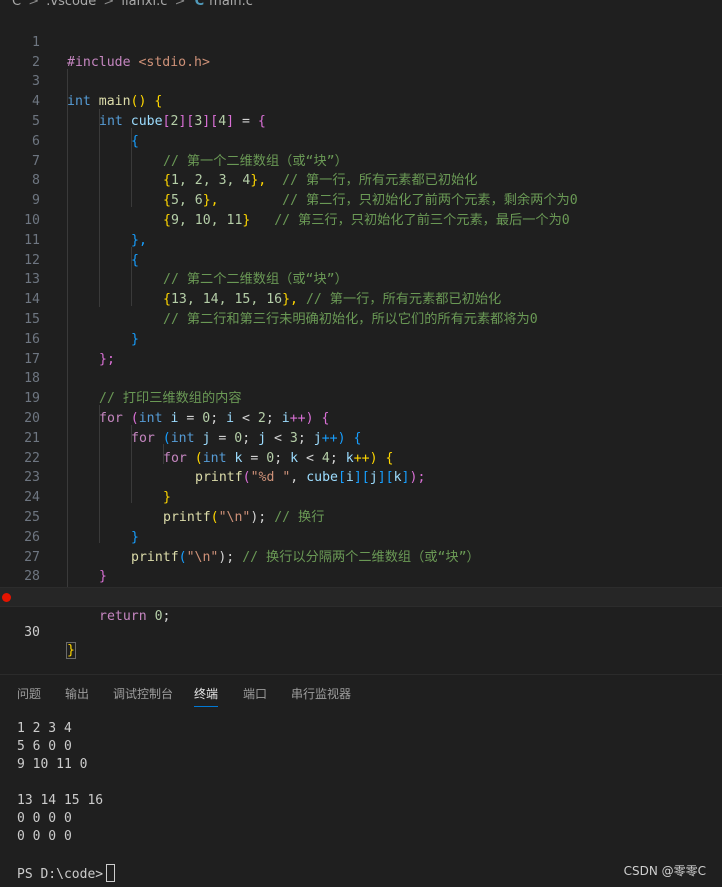 This screenshot has height=887, width=722. Describe the element at coordinates (361, 694) in the screenshot. I see `panel-tabs: 问题 输出 调试控制台 终端 端口 串行监视器` at that location.